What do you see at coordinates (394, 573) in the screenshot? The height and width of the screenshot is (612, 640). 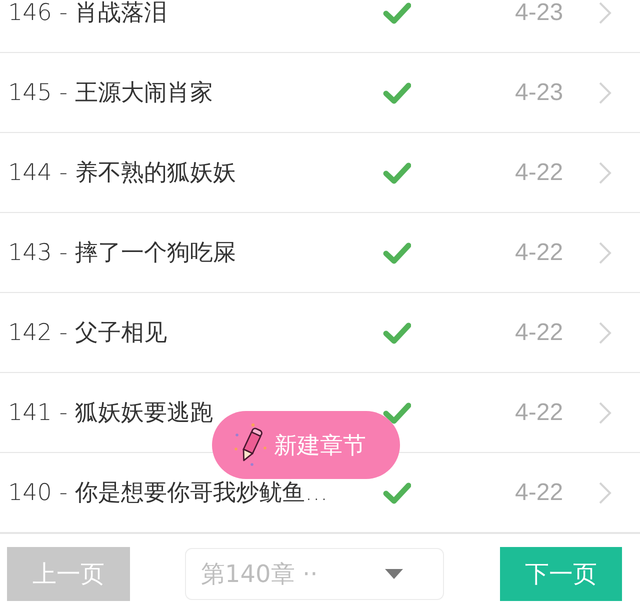 I see `caret-icon` at bounding box center [394, 573].